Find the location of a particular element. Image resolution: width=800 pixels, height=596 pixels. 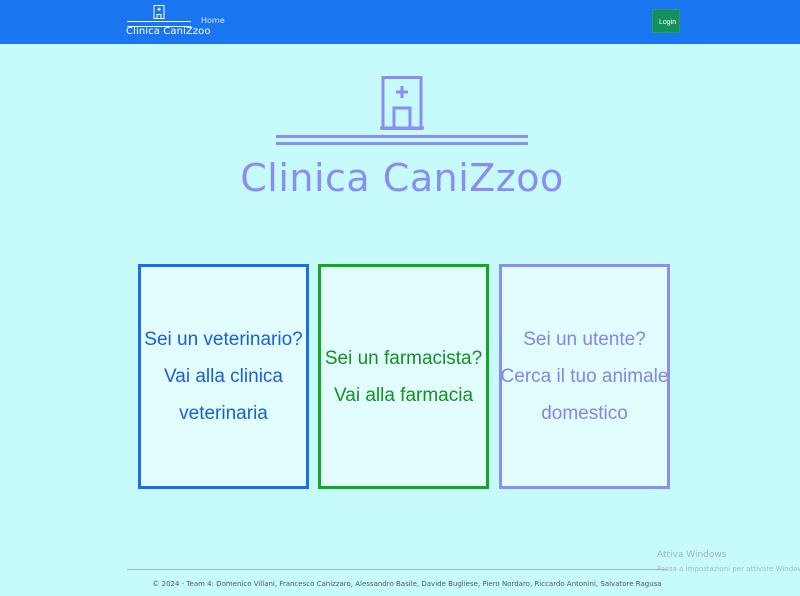

veterinarian-card-line2: Vai alla clinica is located at coordinates (223, 376).